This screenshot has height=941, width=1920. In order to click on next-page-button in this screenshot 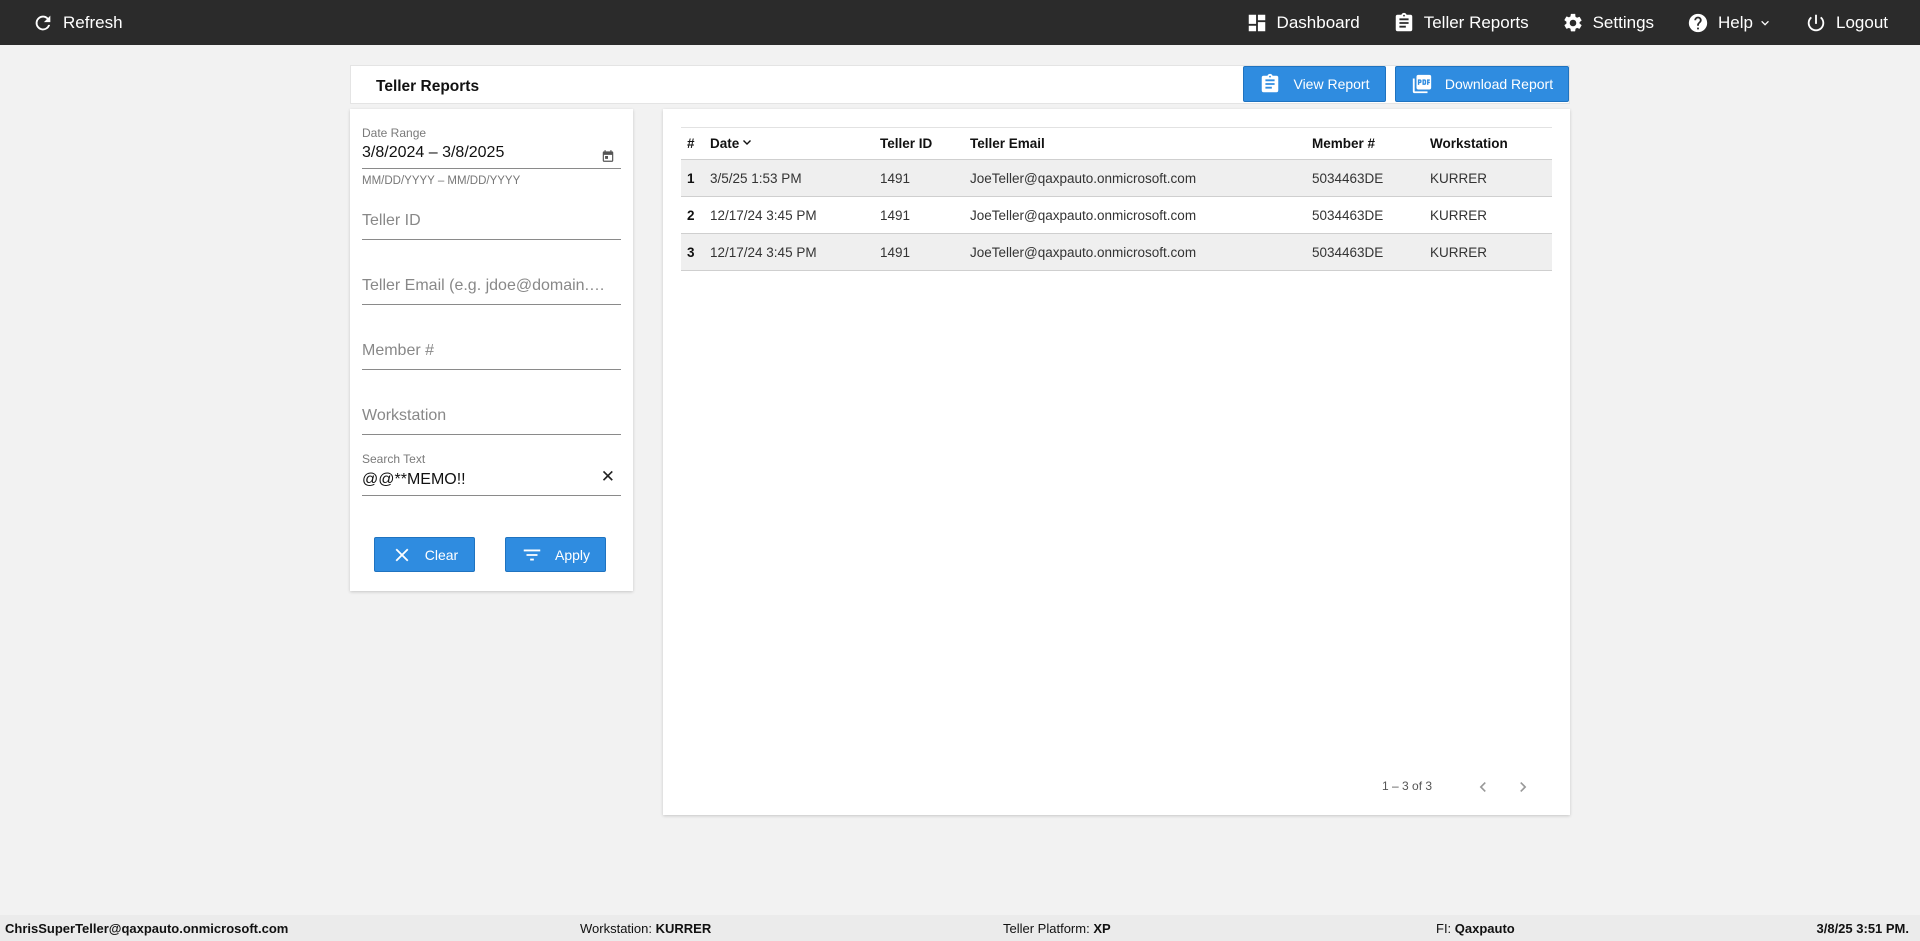, I will do `click(1523, 787)`.